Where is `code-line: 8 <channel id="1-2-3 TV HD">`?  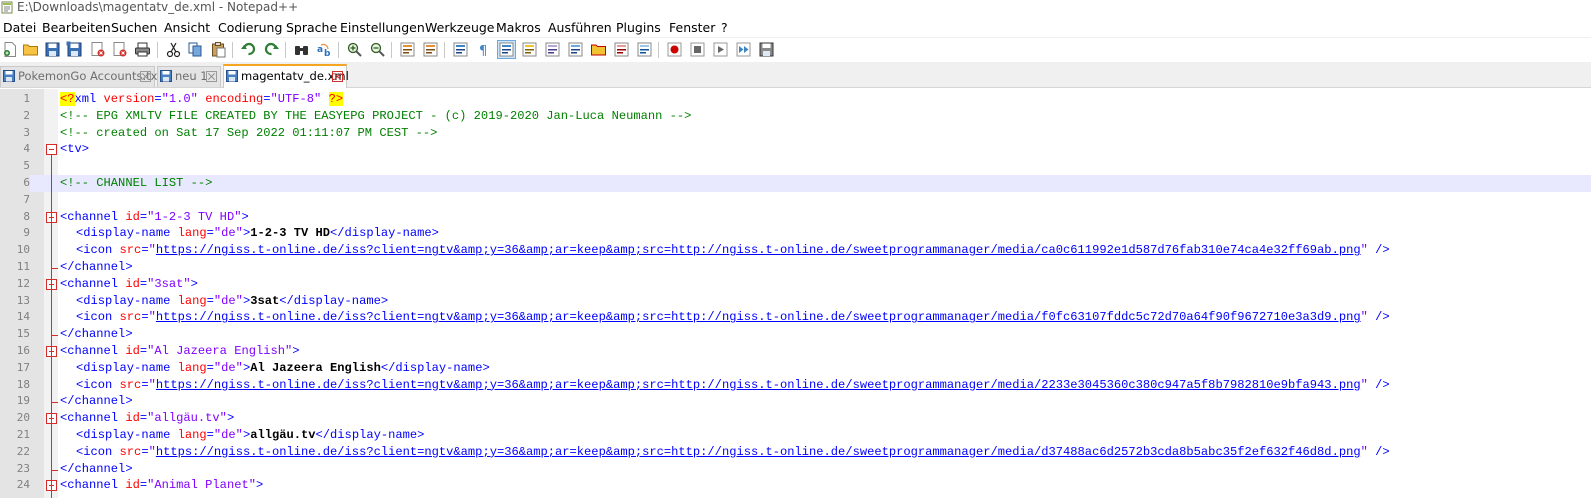
code-line: 8 <channel id="1-2-3 TV HD"> is located at coordinates (795, 217).